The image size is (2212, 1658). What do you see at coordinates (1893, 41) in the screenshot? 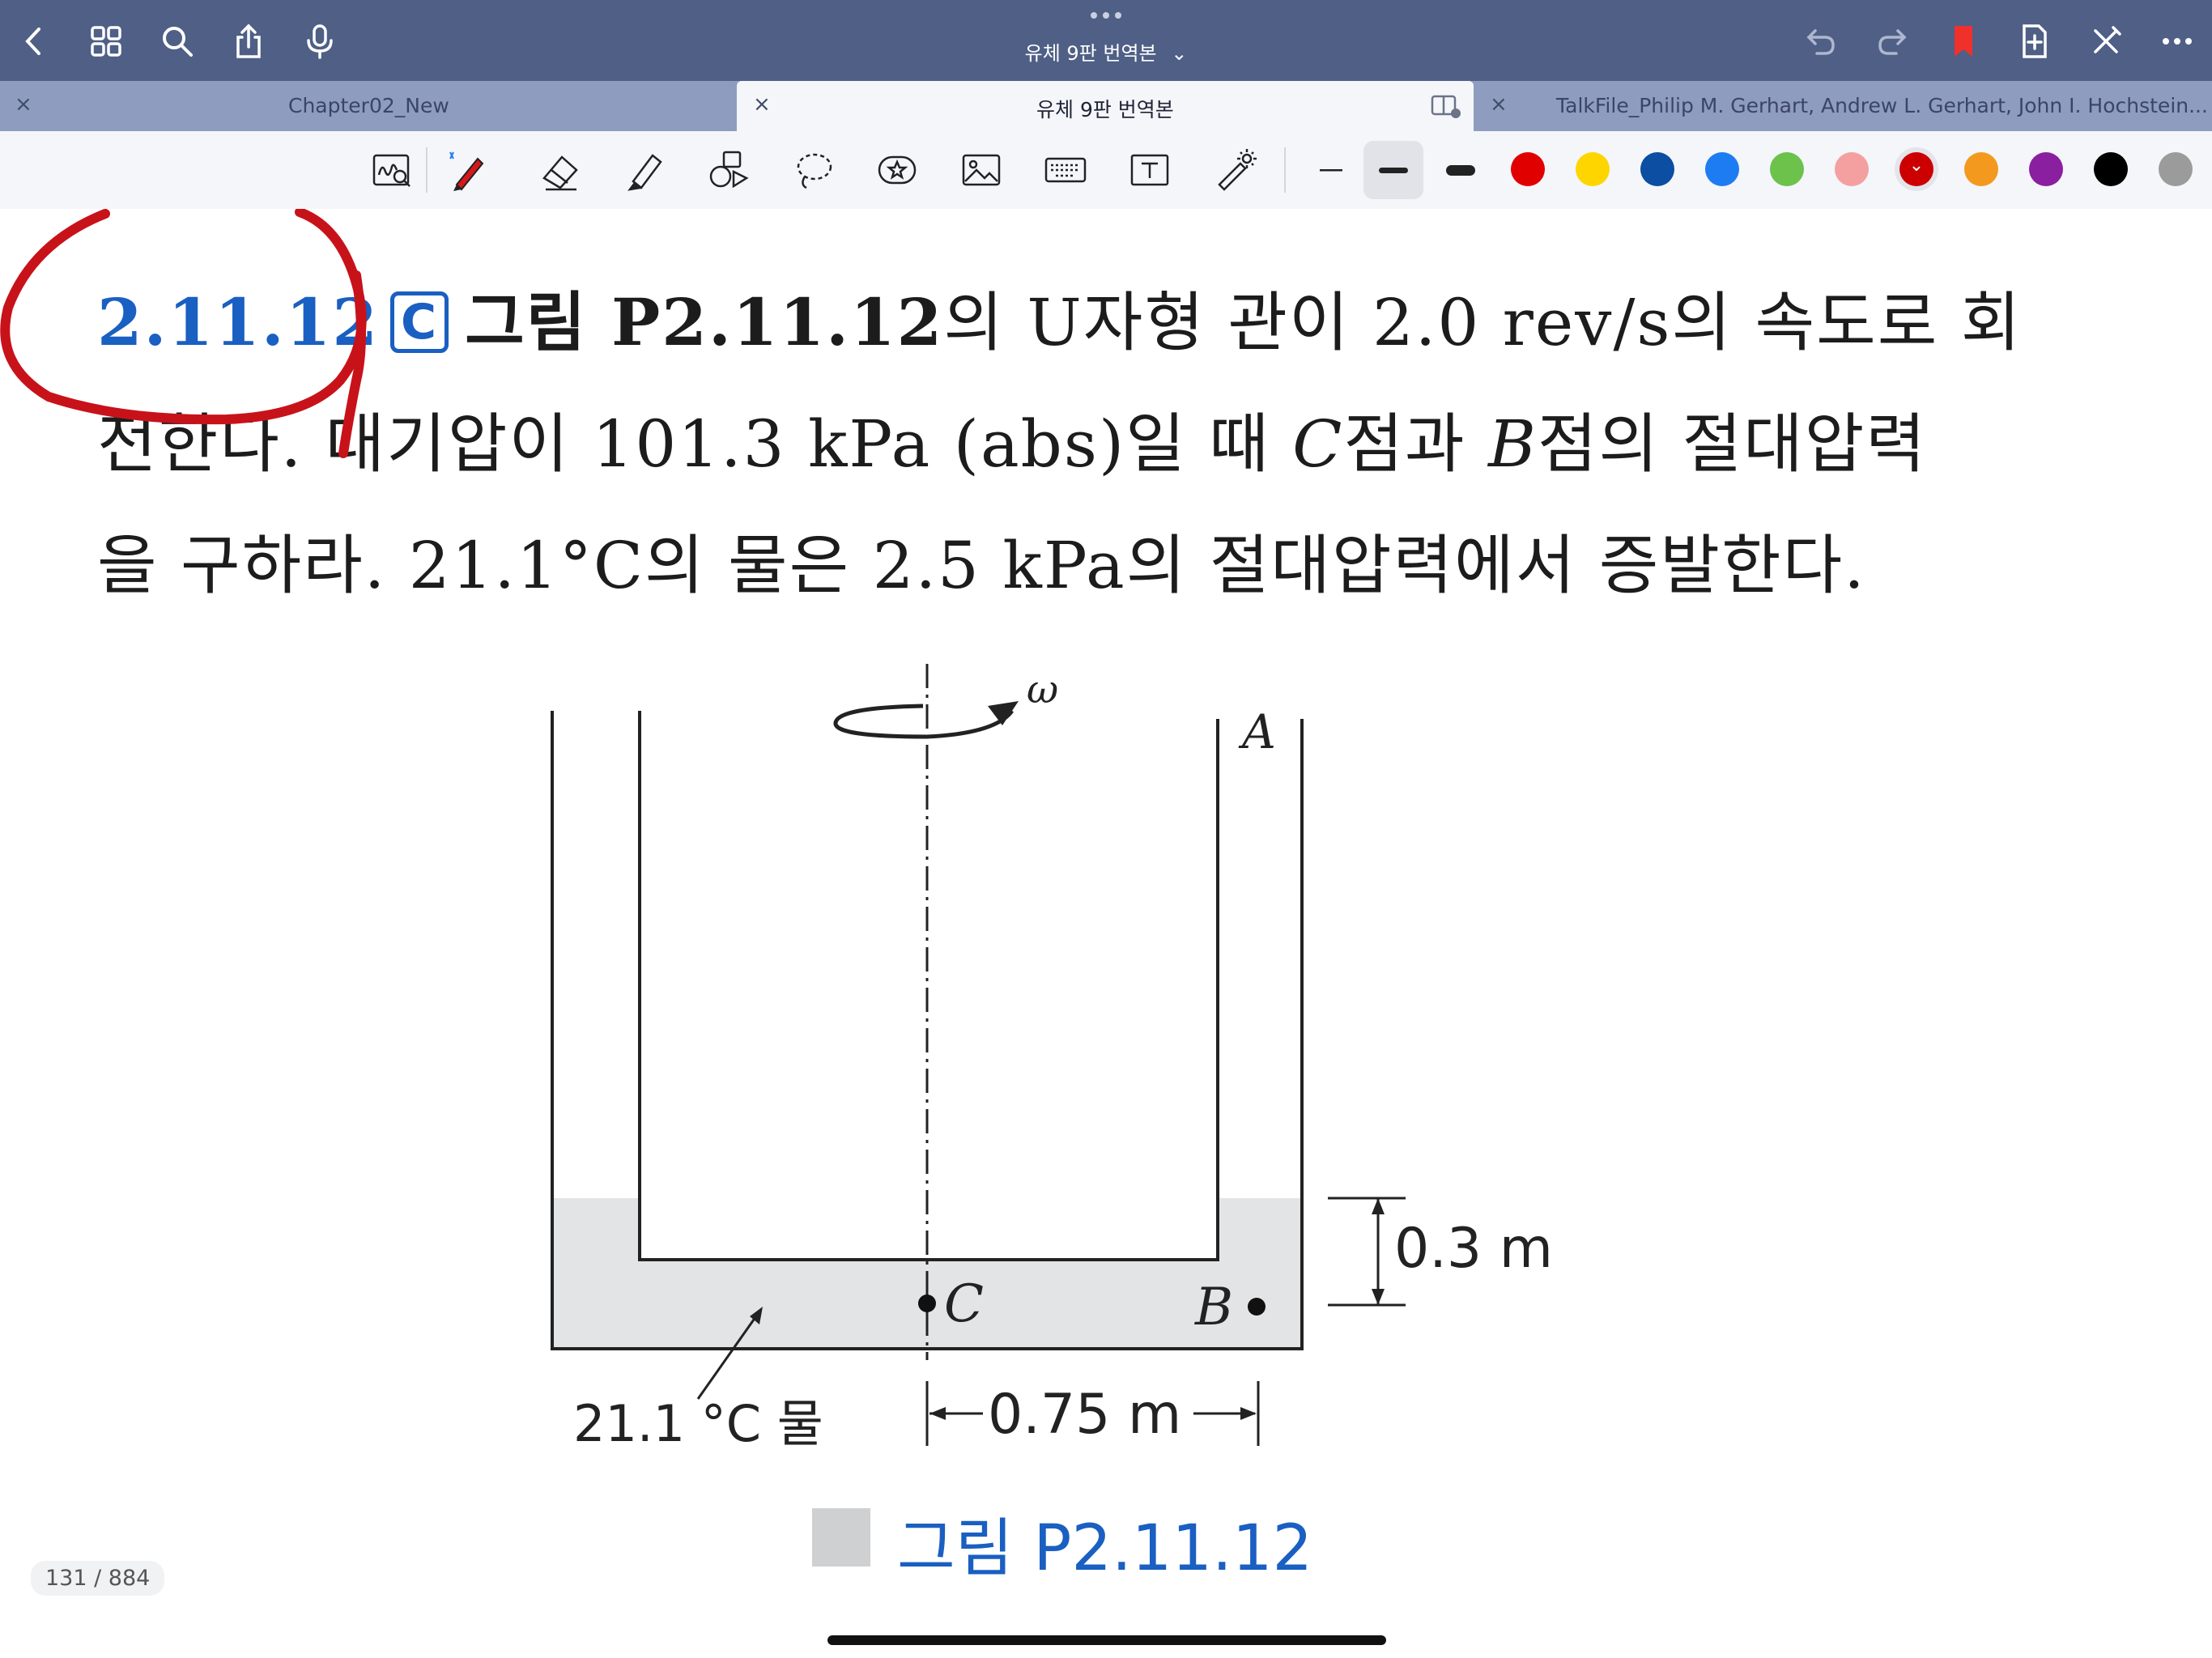
I see `redo-icon` at bounding box center [1893, 41].